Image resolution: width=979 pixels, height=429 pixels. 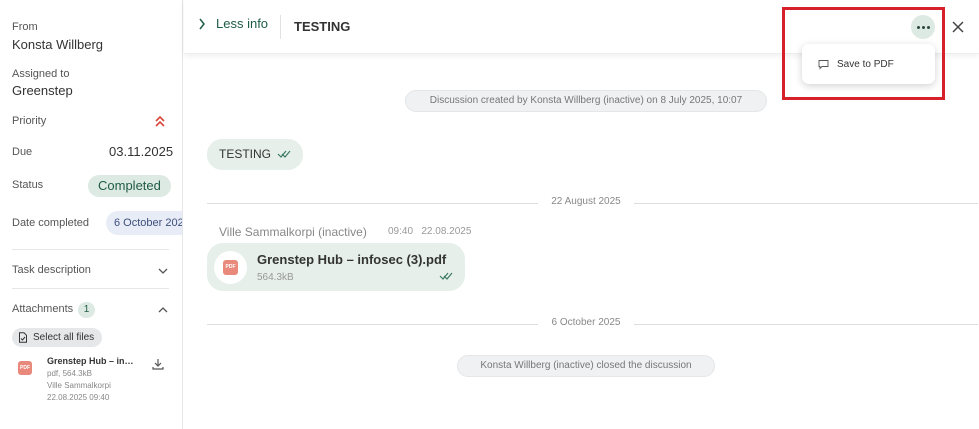 I want to click on attachment-name: Grenstep Hub – infosec (3).pdf, so click(x=91, y=361).